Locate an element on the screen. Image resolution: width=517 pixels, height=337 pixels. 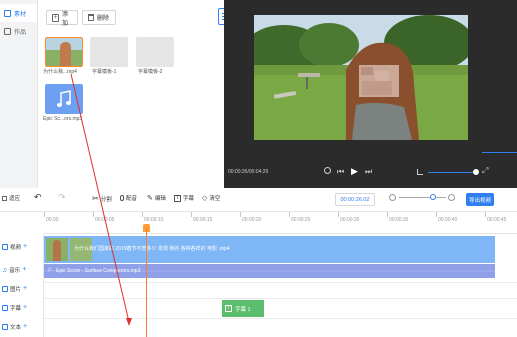
fullscreen-icon: ⤢ is located at coordinates (485, 171).